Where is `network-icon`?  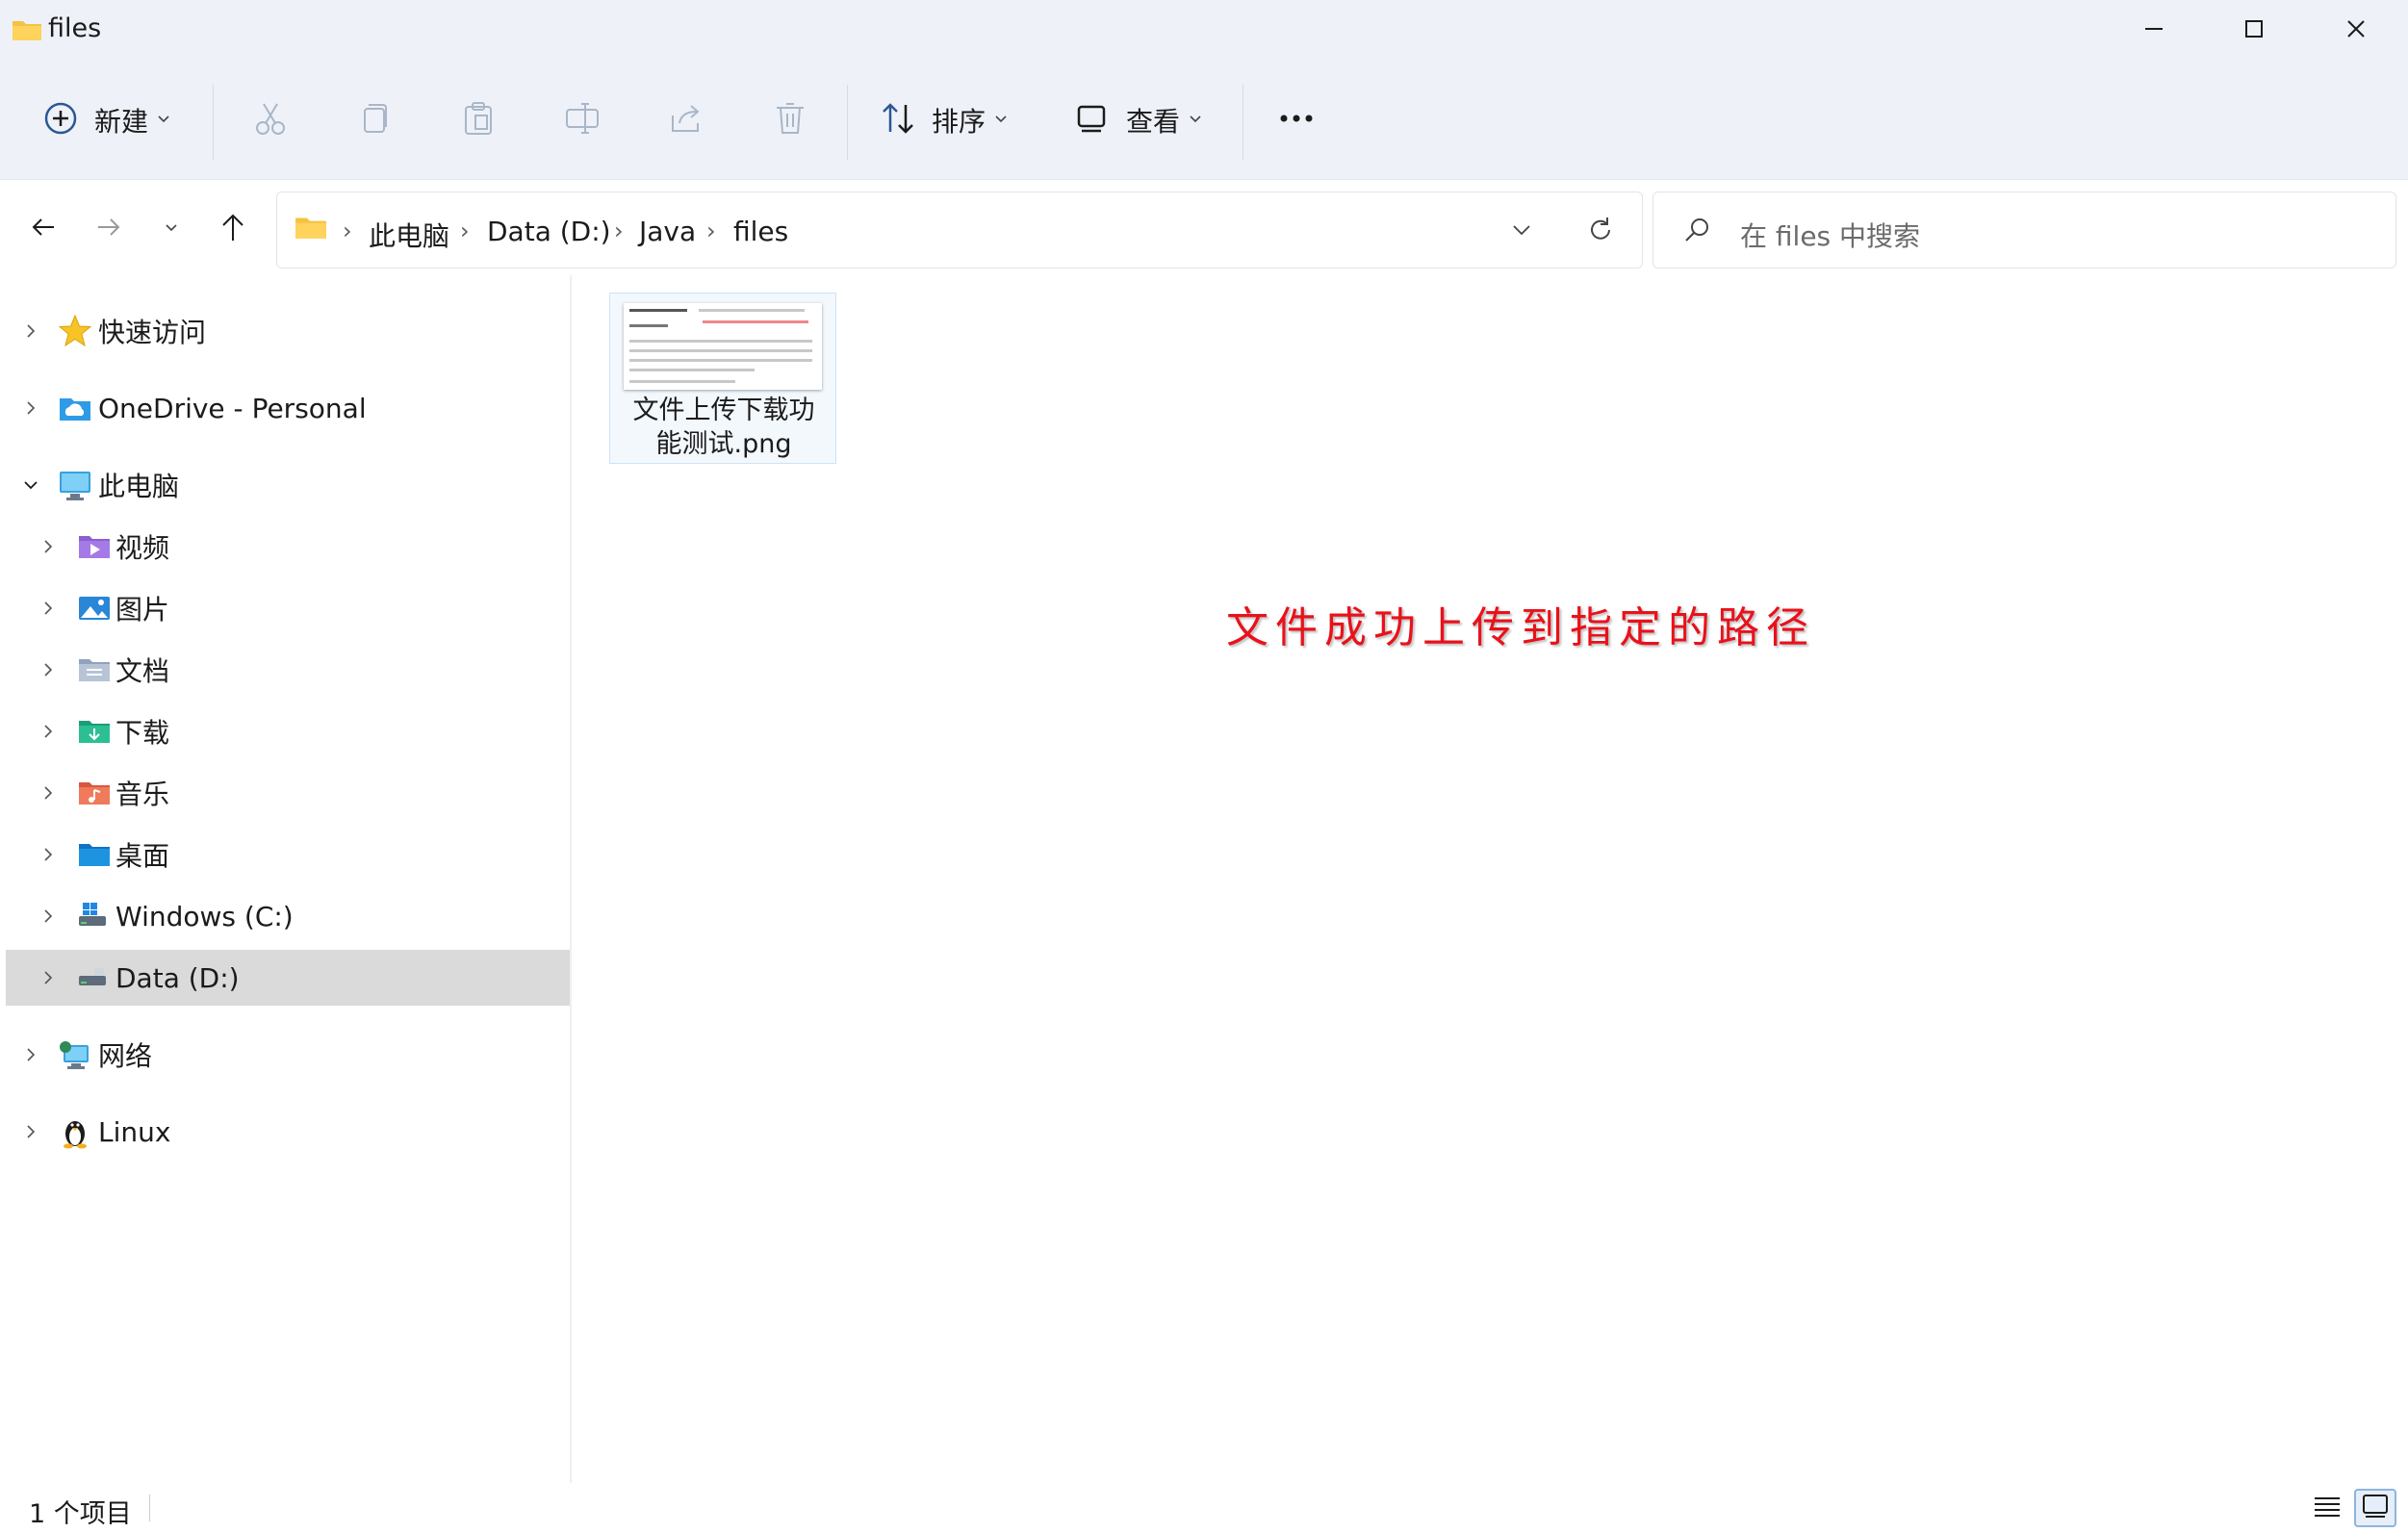
network-icon is located at coordinates (75, 1054).